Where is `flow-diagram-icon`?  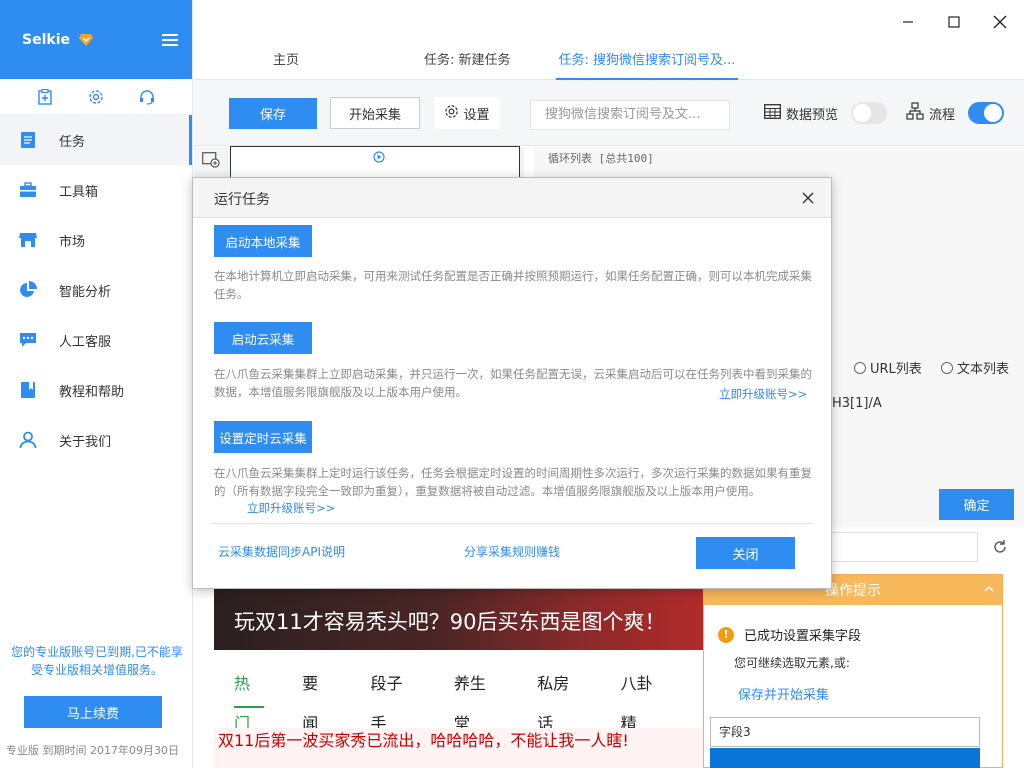 flow-diagram-icon is located at coordinates (915, 113).